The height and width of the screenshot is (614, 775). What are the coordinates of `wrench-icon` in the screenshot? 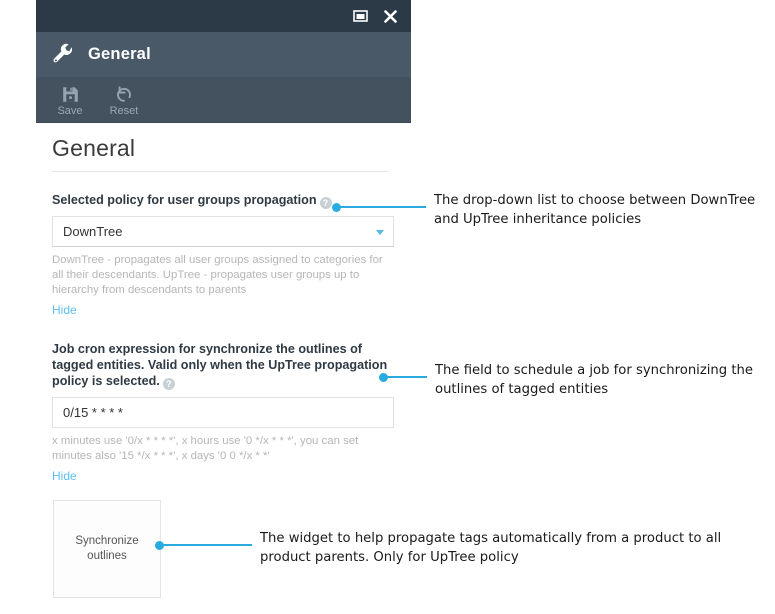 It's located at (63, 55).